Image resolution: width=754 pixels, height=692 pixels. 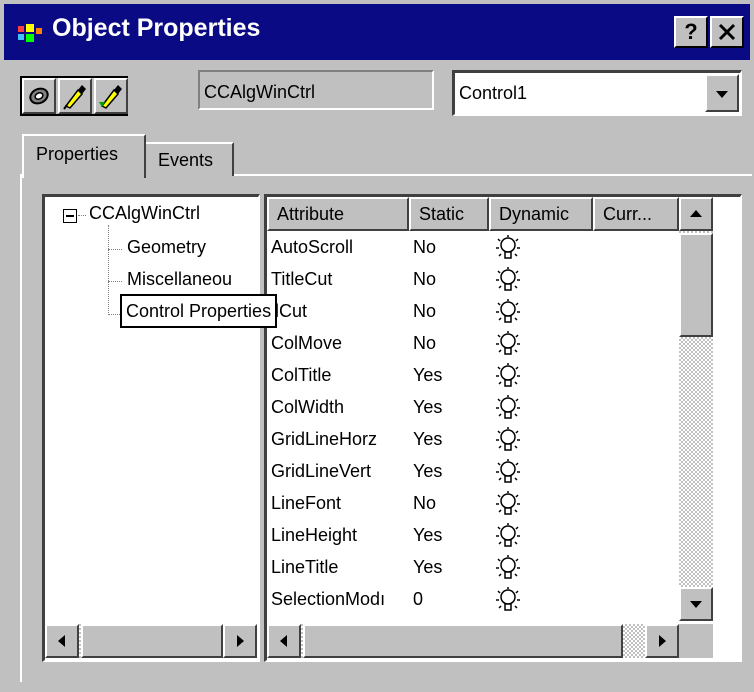 I want to click on column-header-static: Static, so click(x=449, y=214).